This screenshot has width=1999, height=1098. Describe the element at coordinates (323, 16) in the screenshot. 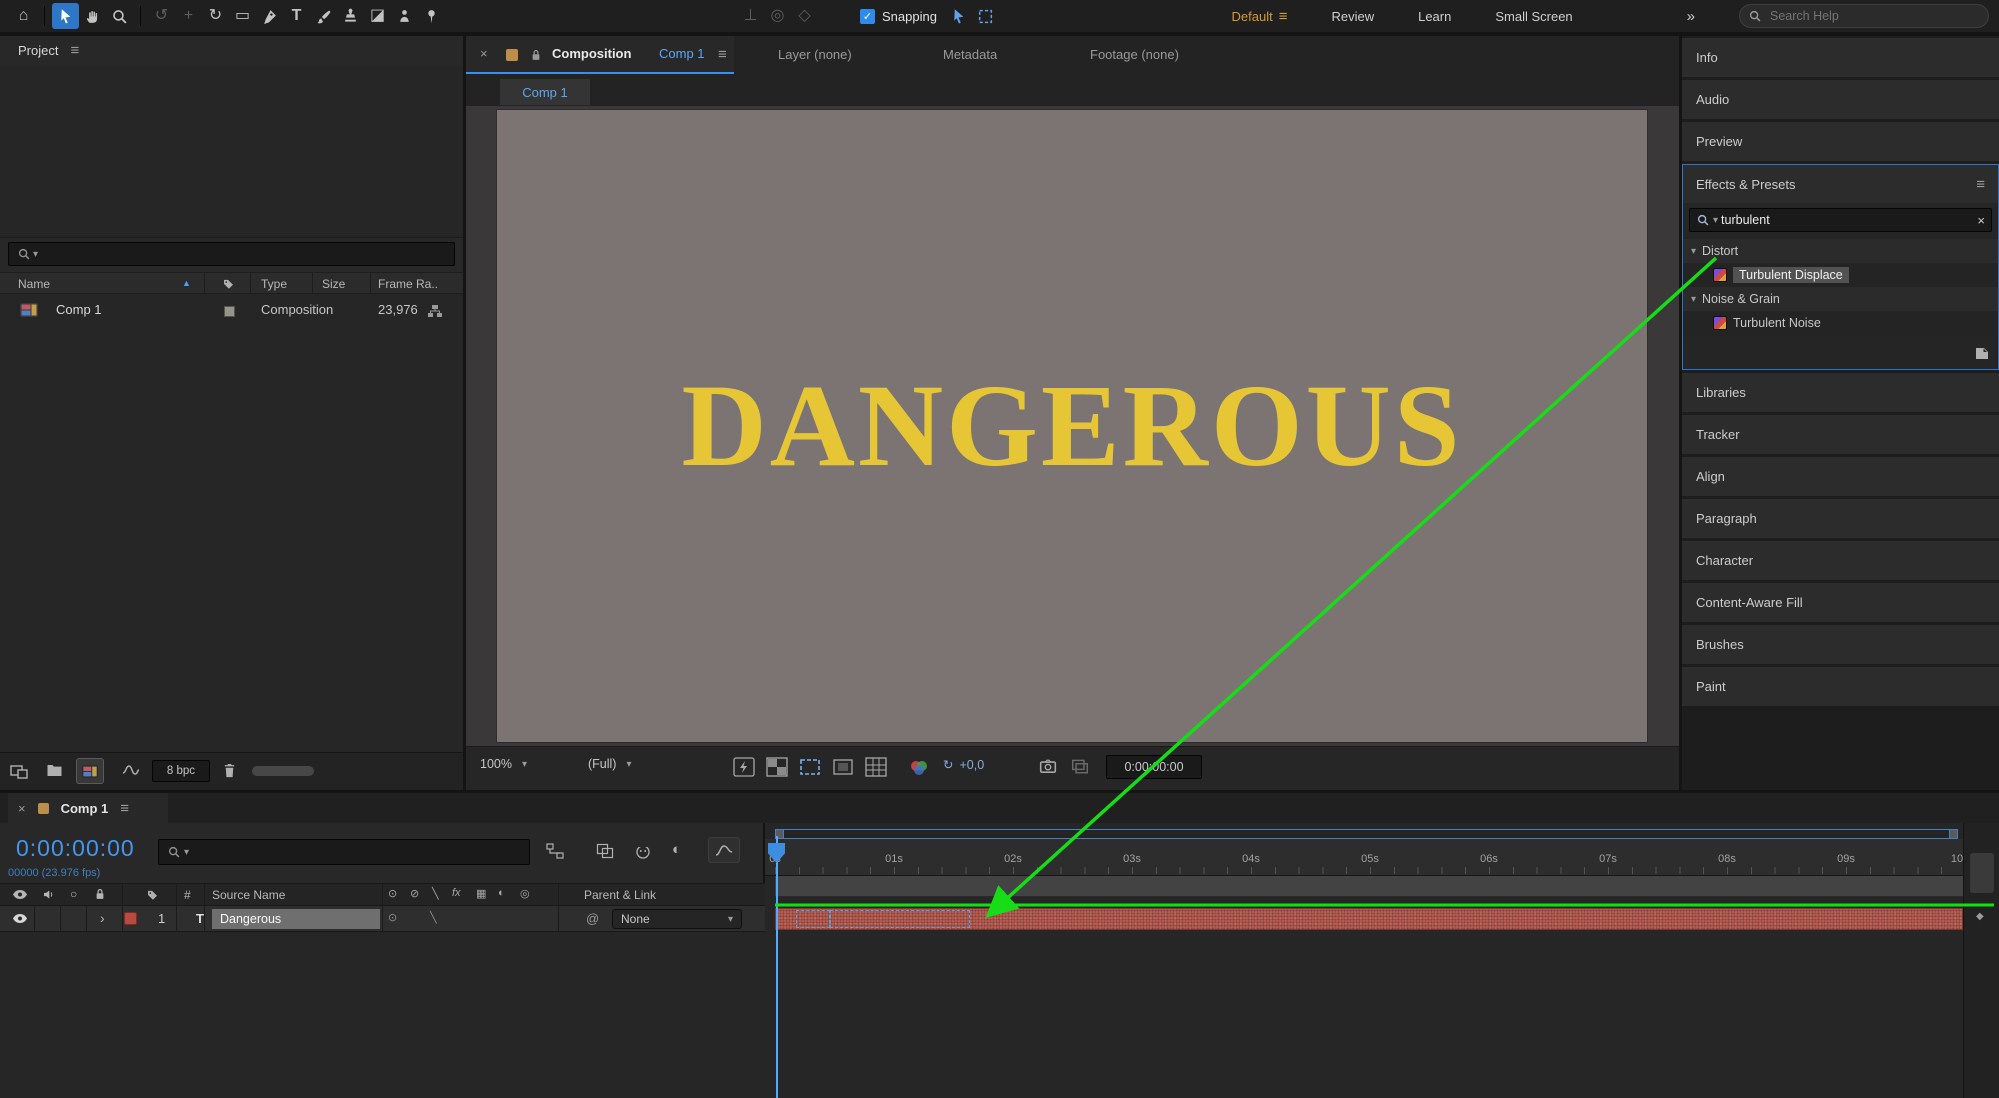

I see `brush-tool` at that location.